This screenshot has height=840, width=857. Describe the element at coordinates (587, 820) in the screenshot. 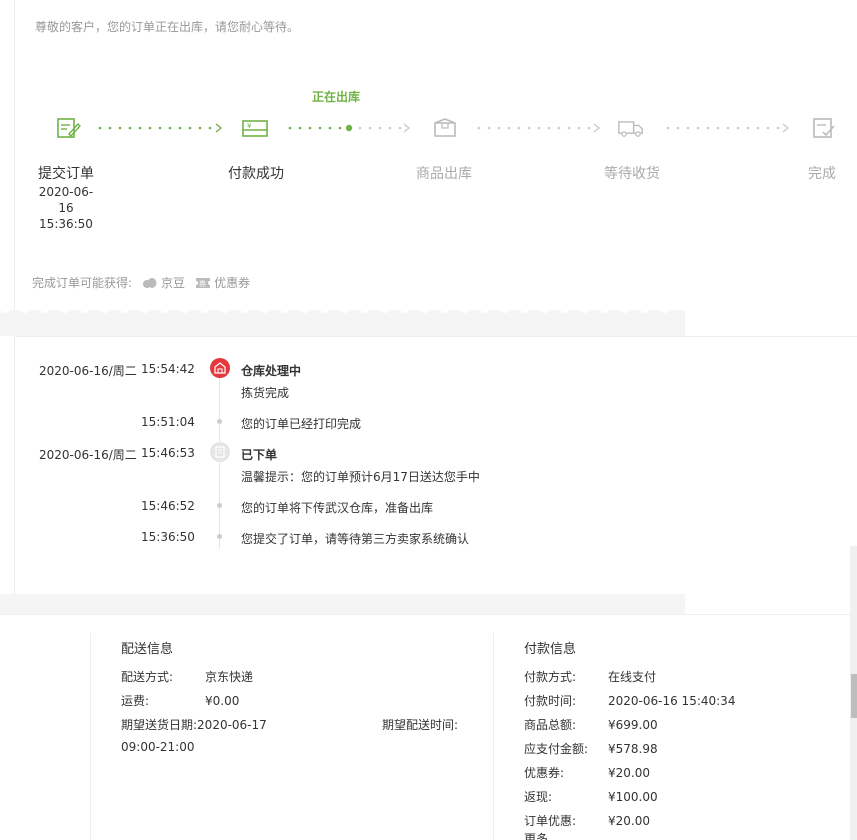

I see `payment-row: 订单优惠: ¥20.00` at that location.